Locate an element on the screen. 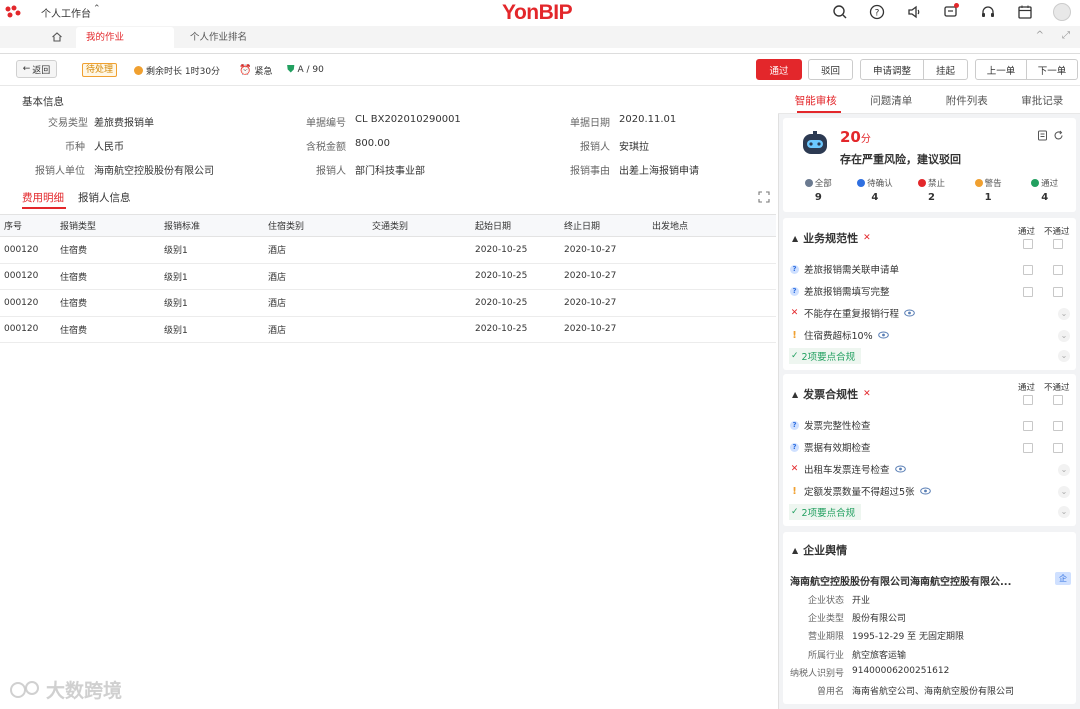 Image resolution: width=1080 pixels, height=709 pixels. tab-claimant-info: 报销人信息 is located at coordinates (104, 197).